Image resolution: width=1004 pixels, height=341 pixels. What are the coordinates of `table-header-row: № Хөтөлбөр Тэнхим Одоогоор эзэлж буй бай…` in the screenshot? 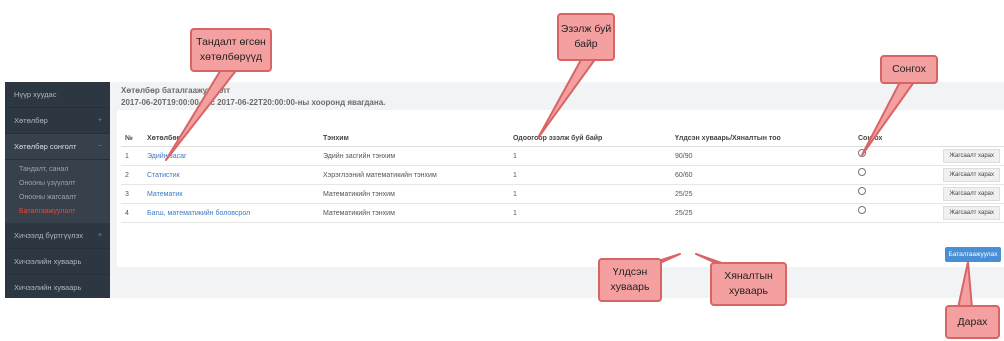 It's located at (562, 139).